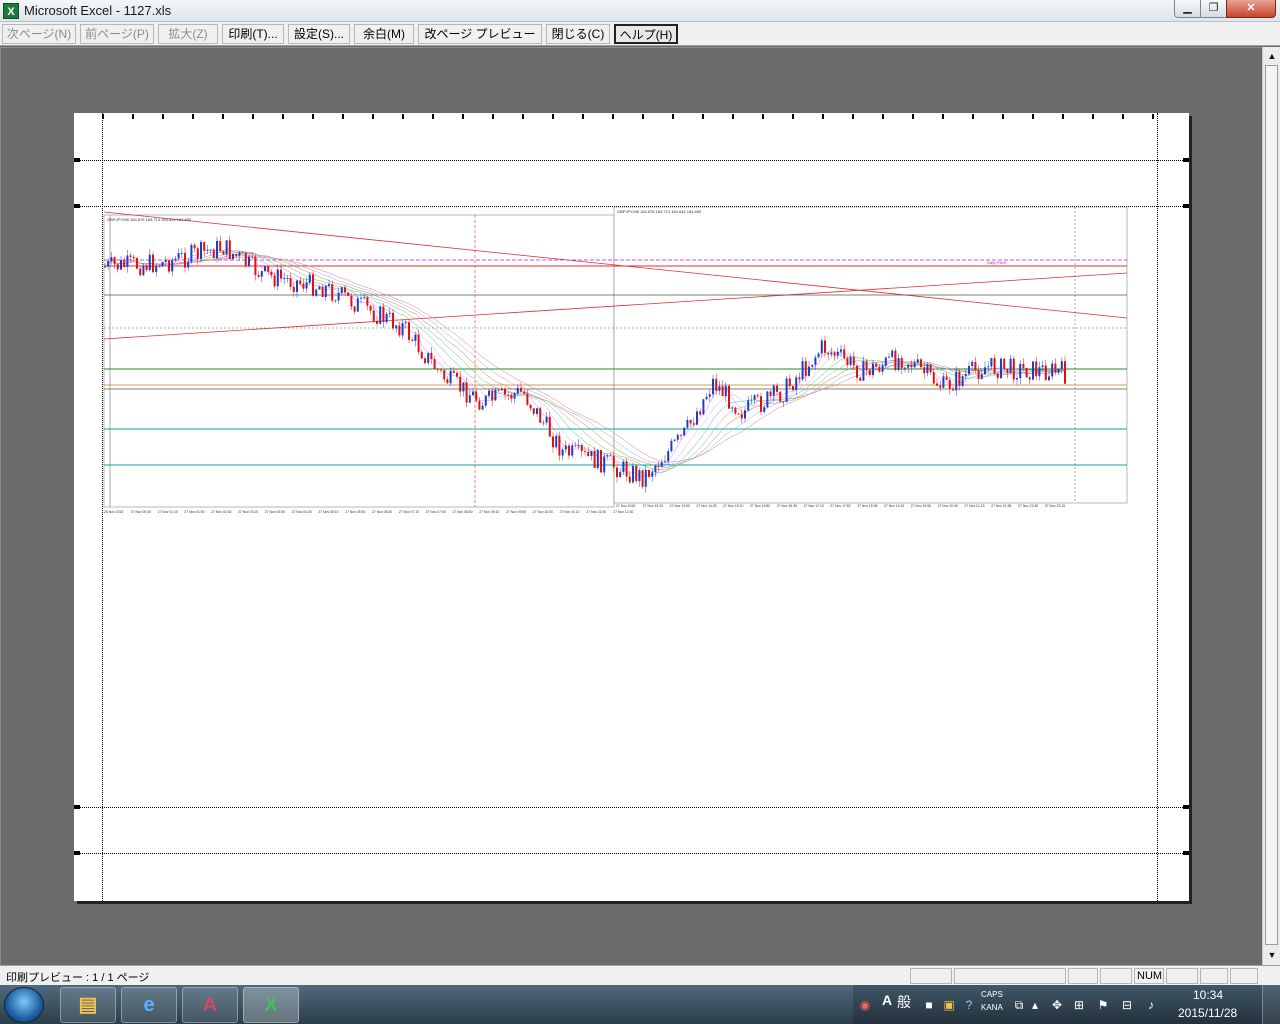  Describe the element at coordinates (646, 34) in the screenshot. I see `help-button: ヘルプ(H)` at that location.